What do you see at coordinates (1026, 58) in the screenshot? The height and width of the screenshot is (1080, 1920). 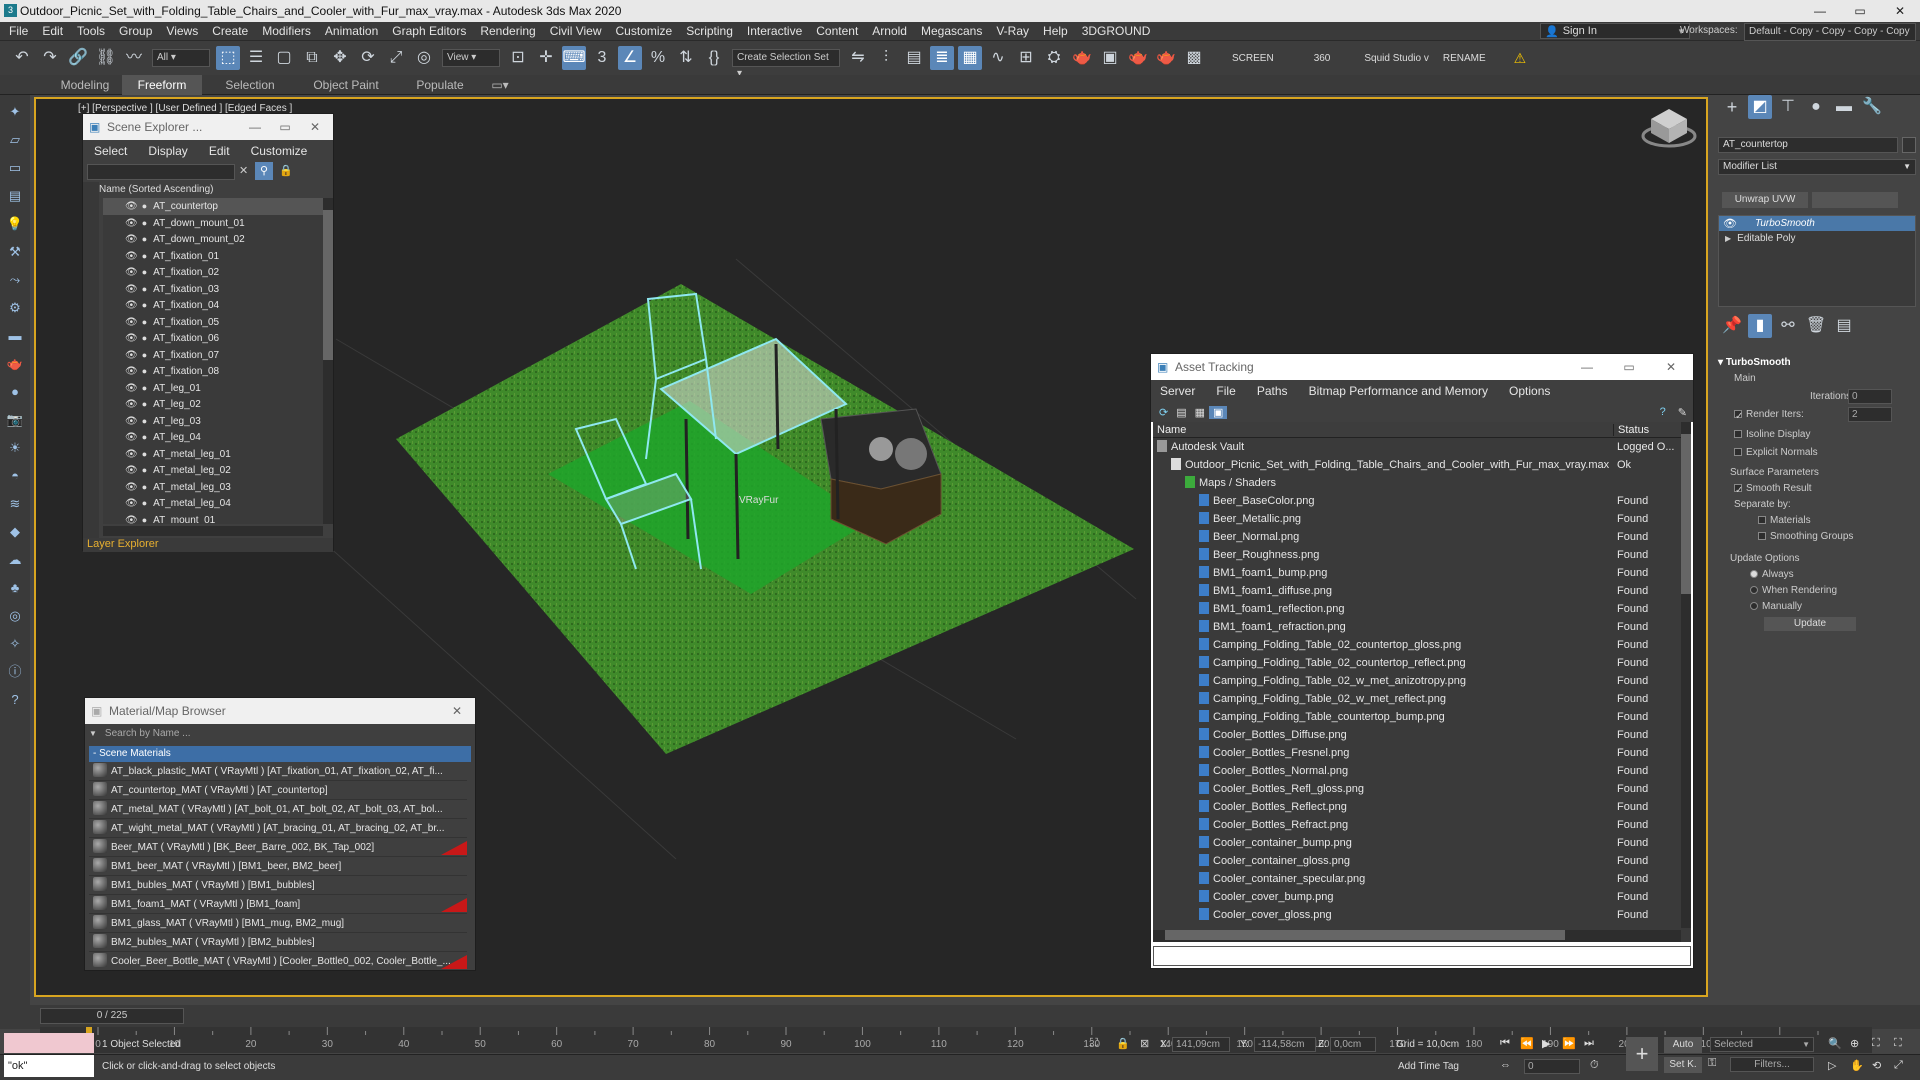 I see `schematic-view-icon: ⊞` at bounding box center [1026, 58].